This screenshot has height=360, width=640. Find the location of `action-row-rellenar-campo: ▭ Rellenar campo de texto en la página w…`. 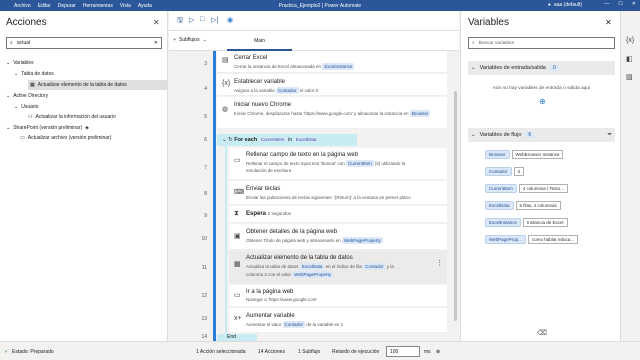

action-row-rellenar-campo: ▭ Rellenar campo de texto en la página w… is located at coordinates (338, 164).